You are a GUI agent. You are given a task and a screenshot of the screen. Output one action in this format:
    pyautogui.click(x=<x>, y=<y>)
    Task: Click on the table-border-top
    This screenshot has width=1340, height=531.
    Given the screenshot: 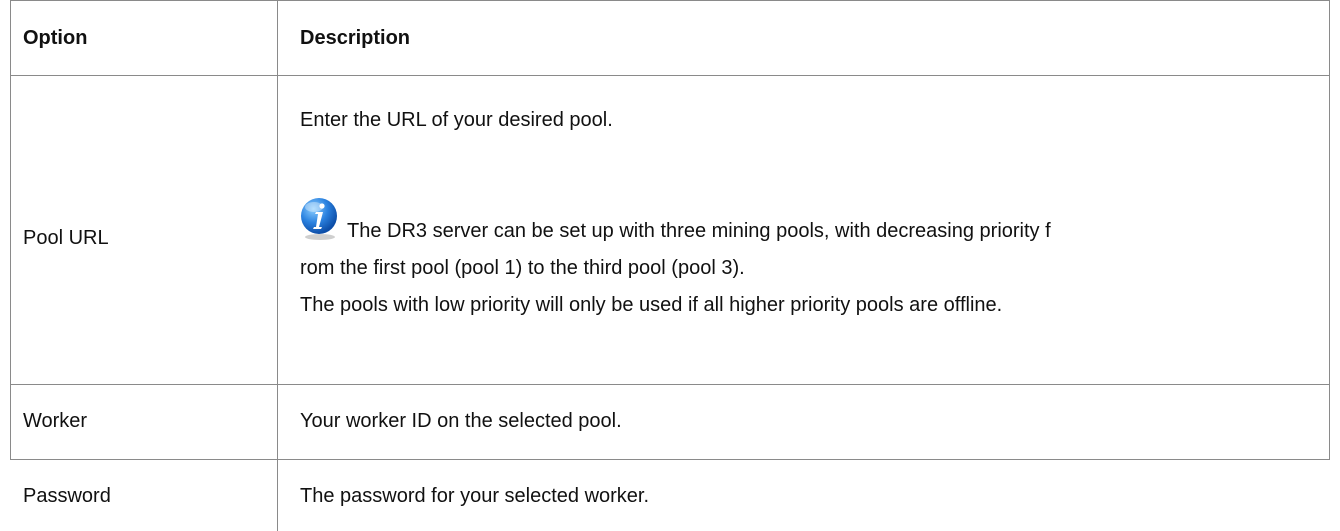 What is the action you would take?
    pyautogui.click(x=670, y=0)
    